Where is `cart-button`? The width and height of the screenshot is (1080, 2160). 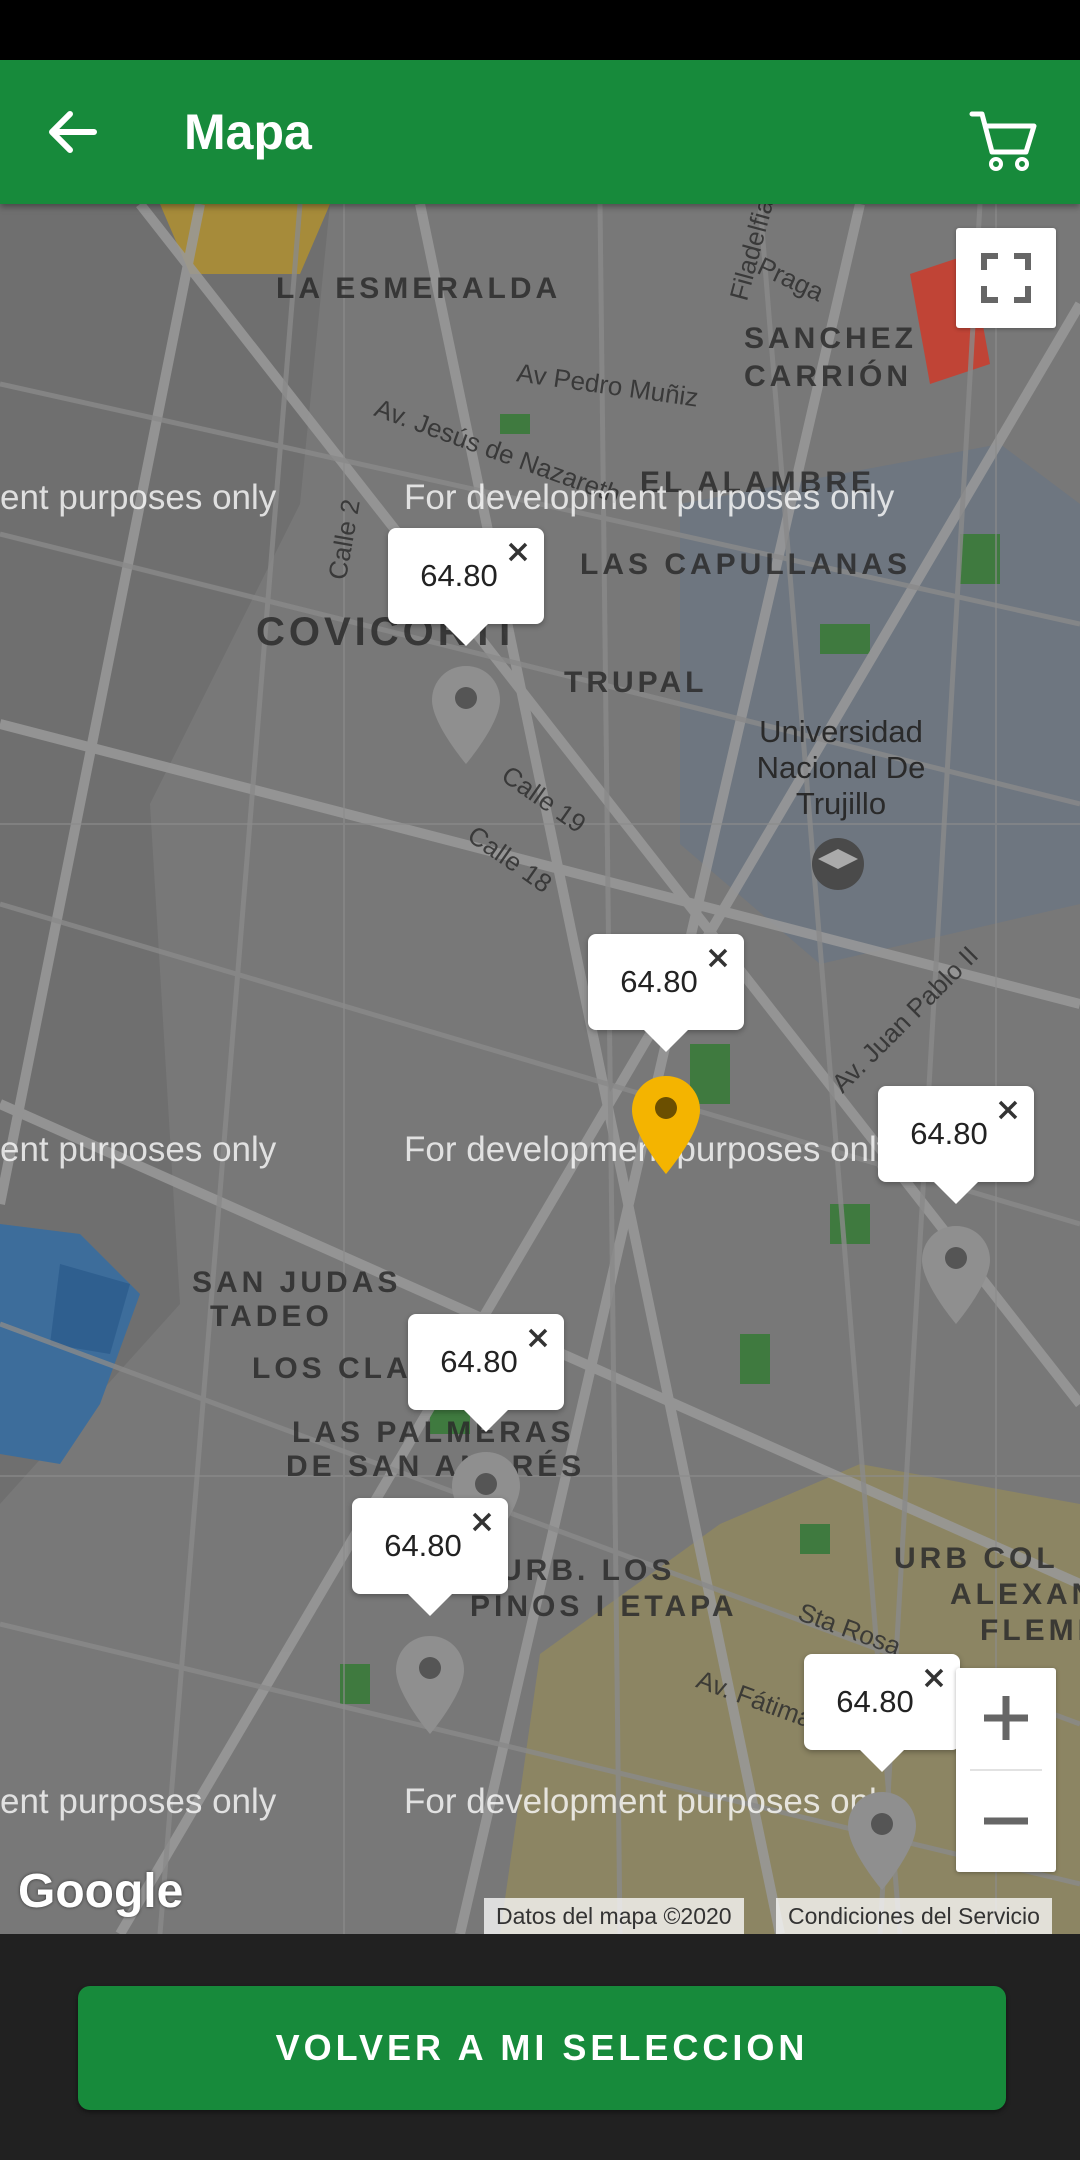
cart-button is located at coordinates (1004, 138).